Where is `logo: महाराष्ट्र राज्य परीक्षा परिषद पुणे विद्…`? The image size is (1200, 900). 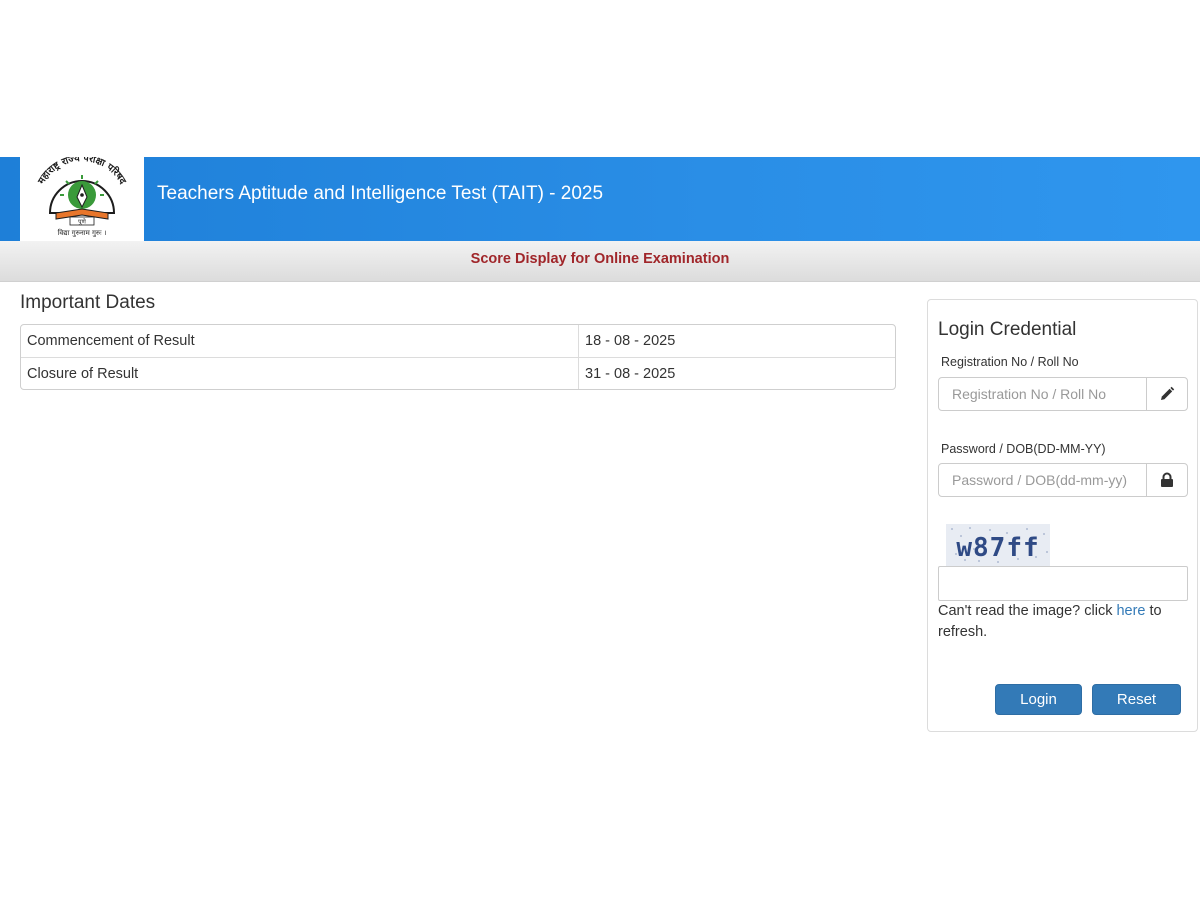
logo: महाराष्ट्र राज्य परीक्षा परिषद पुणे विद्… is located at coordinates (82, 196).